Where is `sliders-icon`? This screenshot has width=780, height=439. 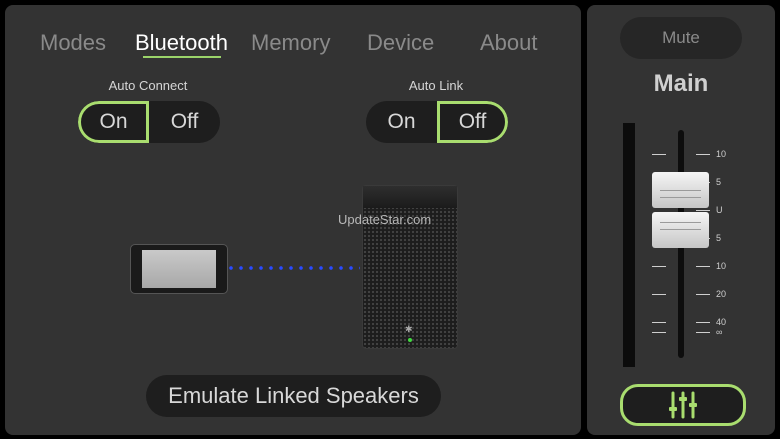
sliders-icon is located at coordinates (683, 405).